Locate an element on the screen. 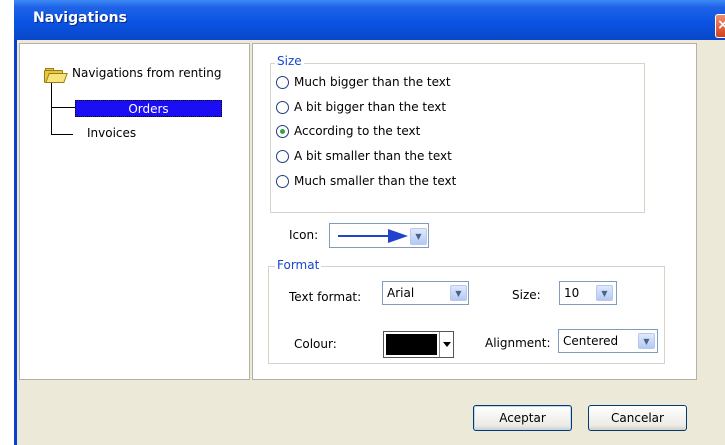 This screenshot has height=445, width=725. radio-label: A bit smaller than the text is located at coordinates (373, 156).